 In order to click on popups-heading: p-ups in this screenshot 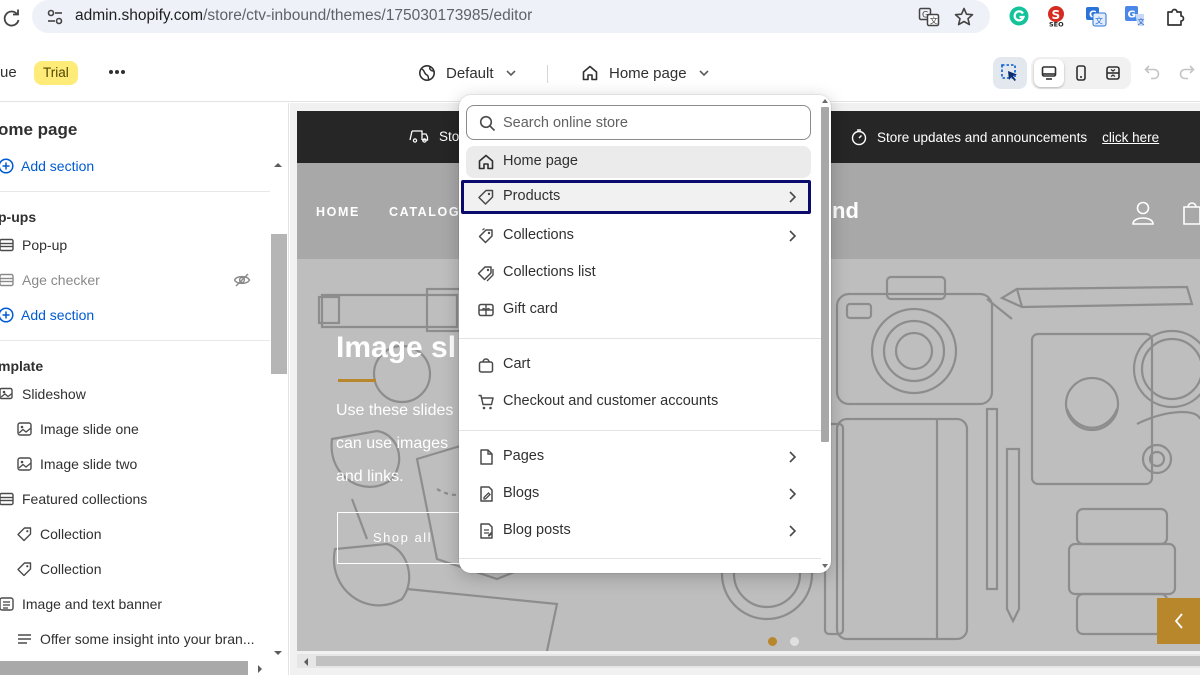, I will do `click(18, 217)`.